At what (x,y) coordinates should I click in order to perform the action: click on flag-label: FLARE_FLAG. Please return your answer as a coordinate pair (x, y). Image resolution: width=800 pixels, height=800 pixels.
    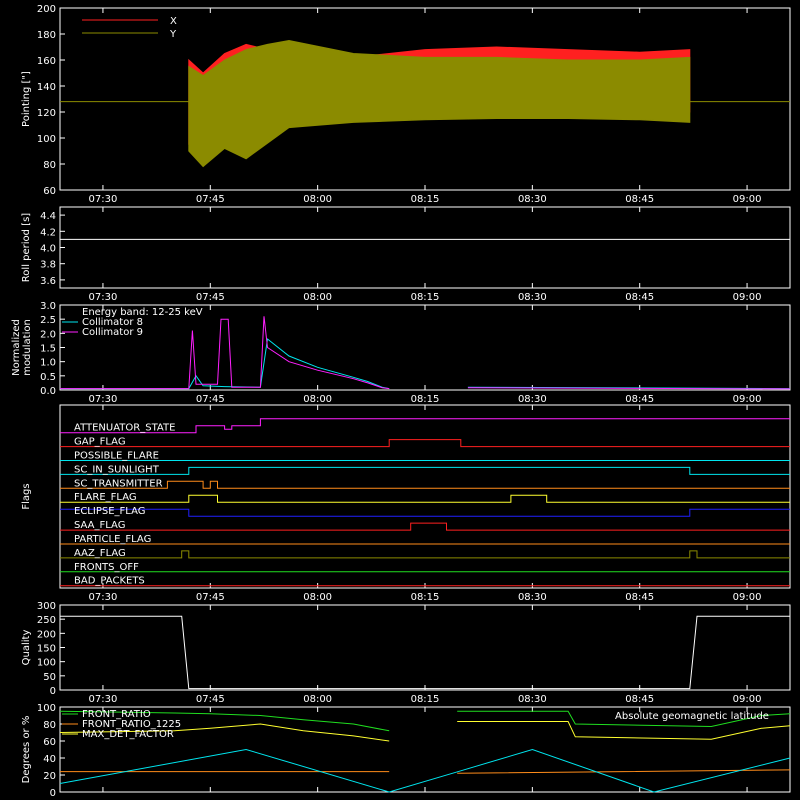
    Looking at the image, I should click on (105, 497).